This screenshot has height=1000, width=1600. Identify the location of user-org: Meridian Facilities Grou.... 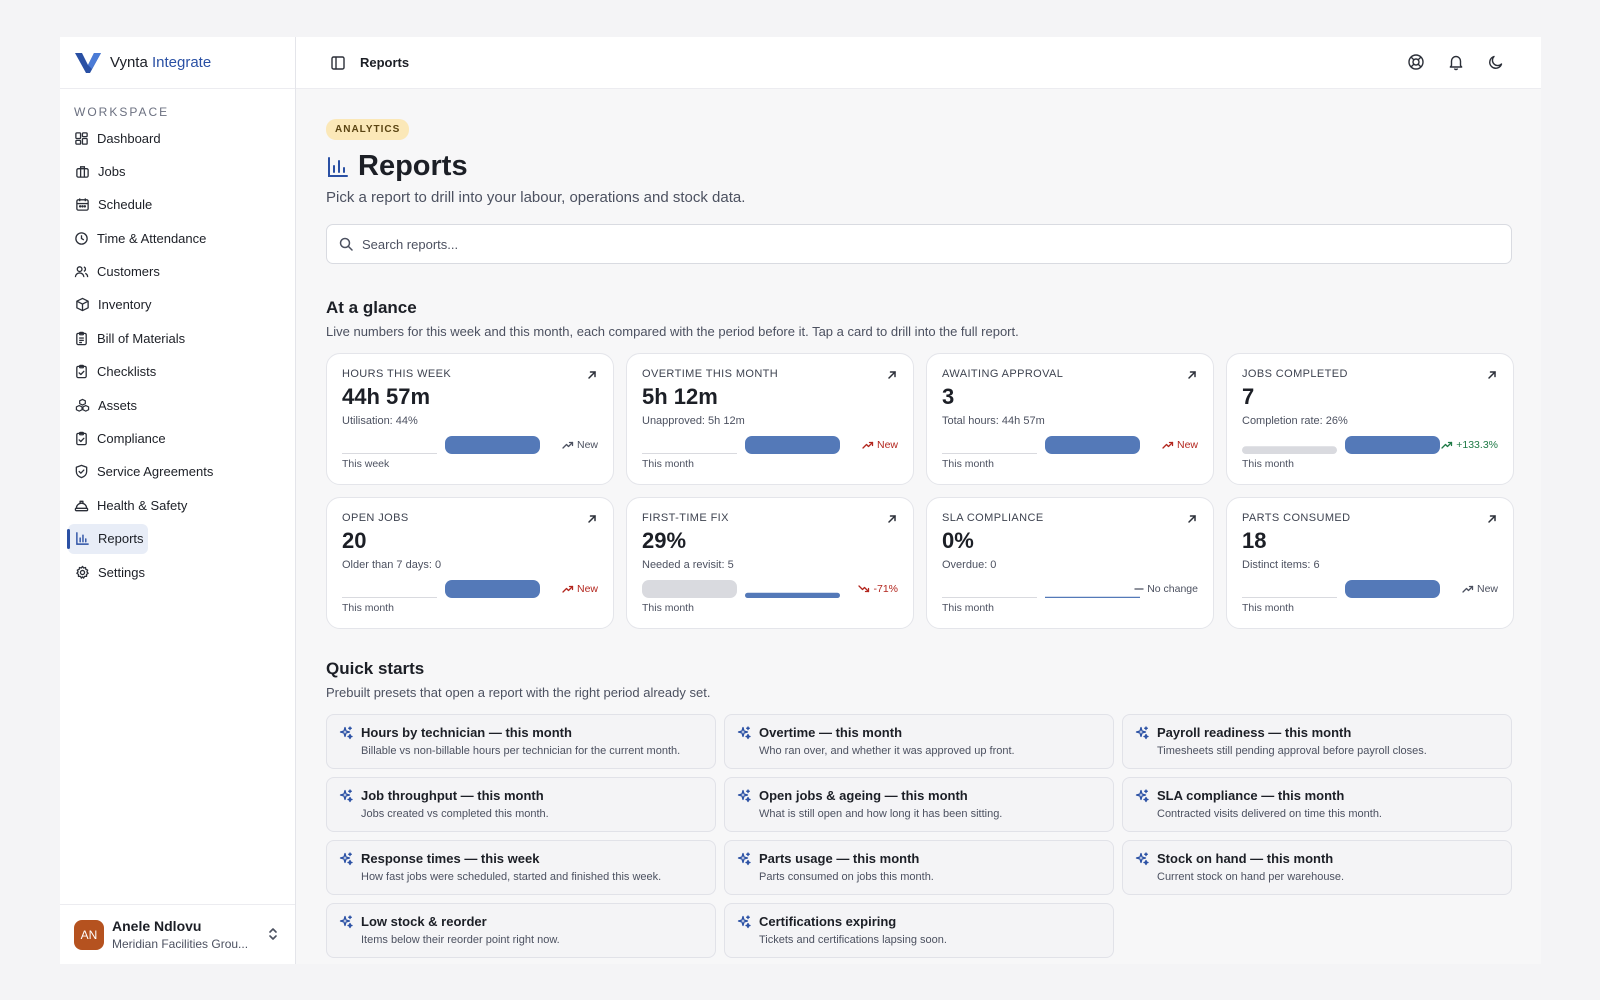
(180, 944).